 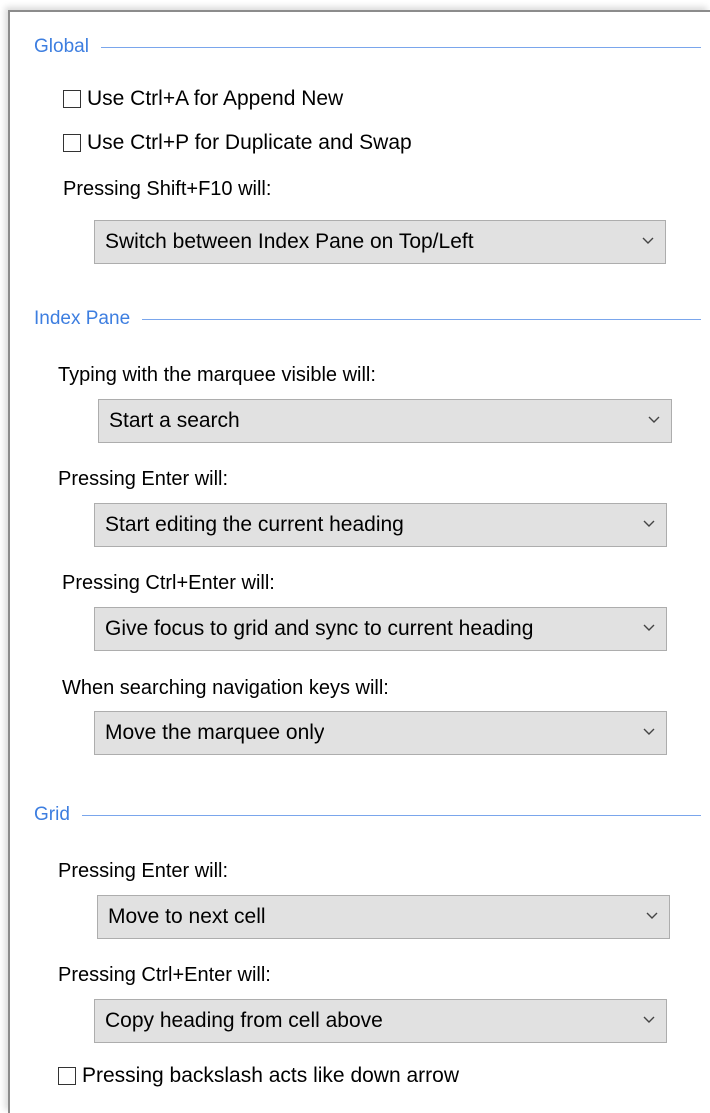 I want to click on grid-enter-select: Move to next cell, so click(x=383, y=917).